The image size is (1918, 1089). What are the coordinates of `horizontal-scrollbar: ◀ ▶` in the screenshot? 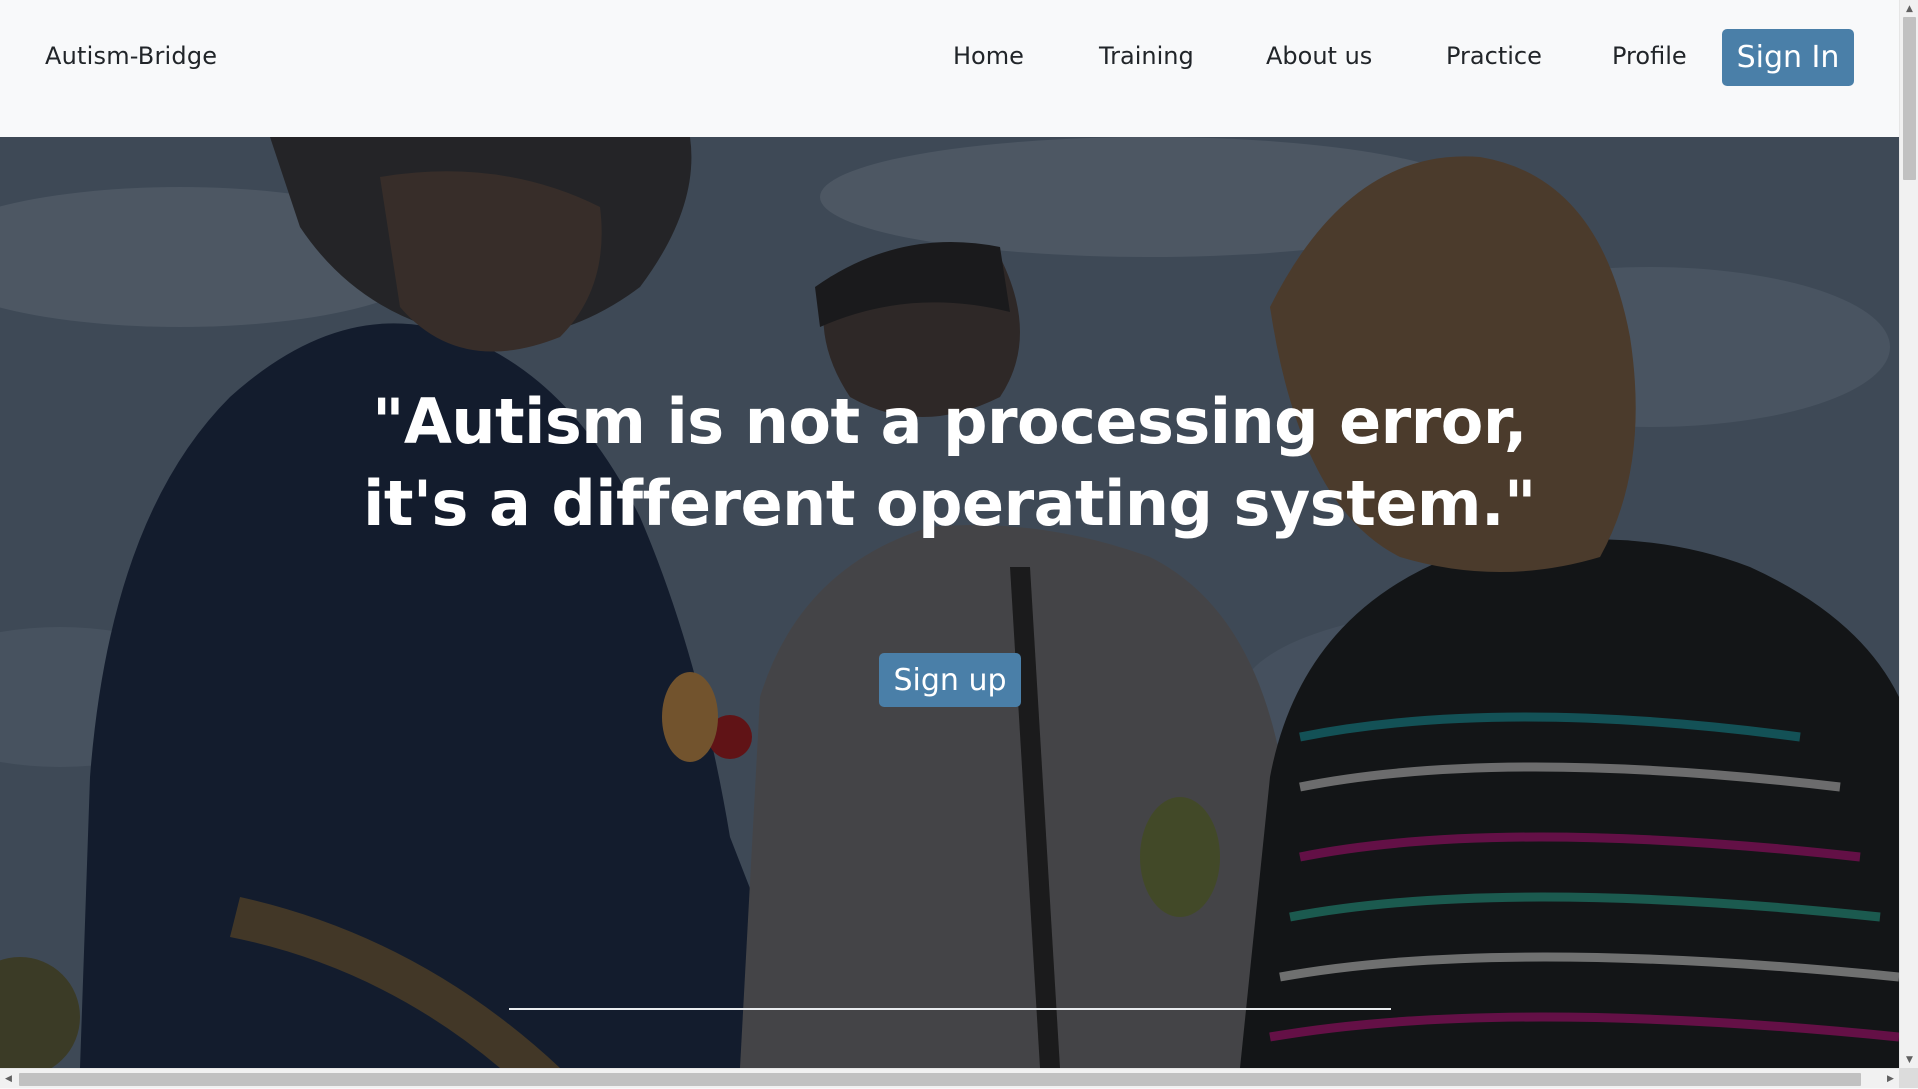 It's located at (949, 1078).